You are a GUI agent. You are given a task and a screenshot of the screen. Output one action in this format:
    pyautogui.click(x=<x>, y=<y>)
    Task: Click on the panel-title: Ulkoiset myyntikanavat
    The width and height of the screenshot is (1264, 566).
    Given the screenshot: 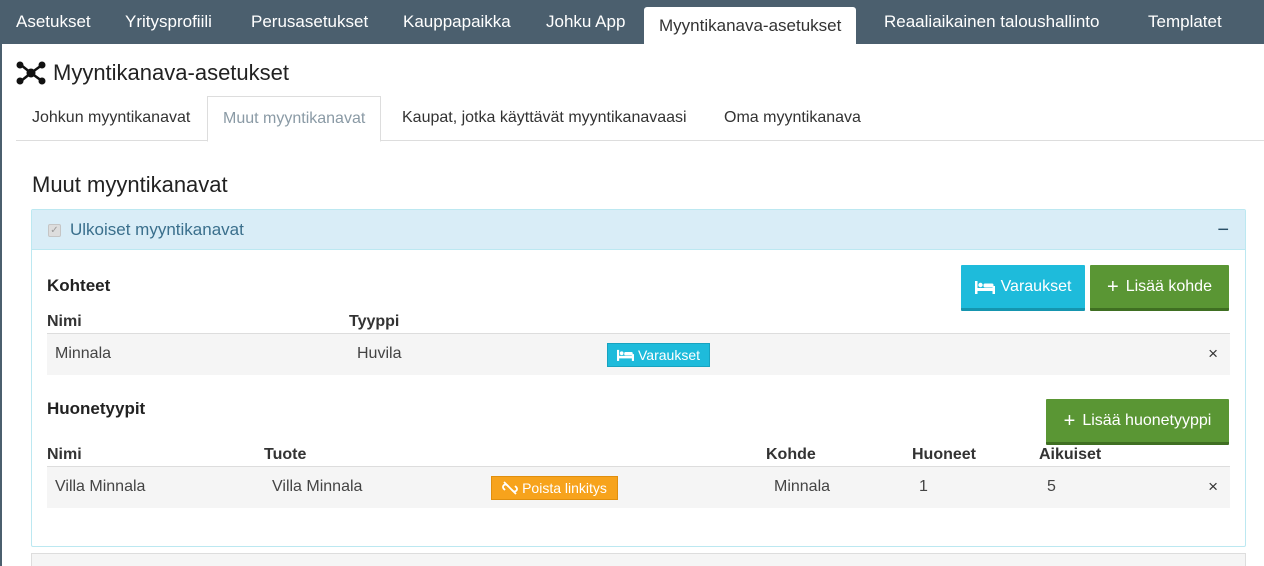 What is the action you would take?
    pyautogui.click(x=157, y=229)
    